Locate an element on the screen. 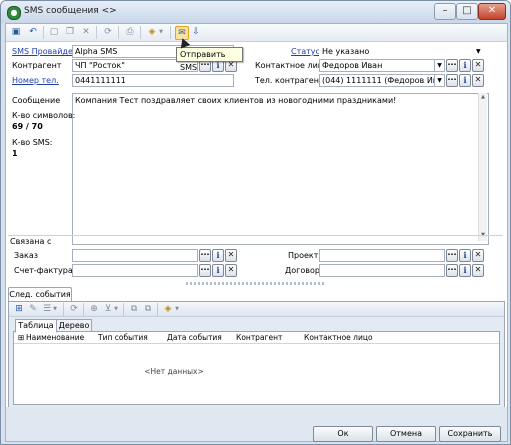 Image resolution: width=511 pixels, height=445 pixels. project-field is located at coordinates (382, 255).